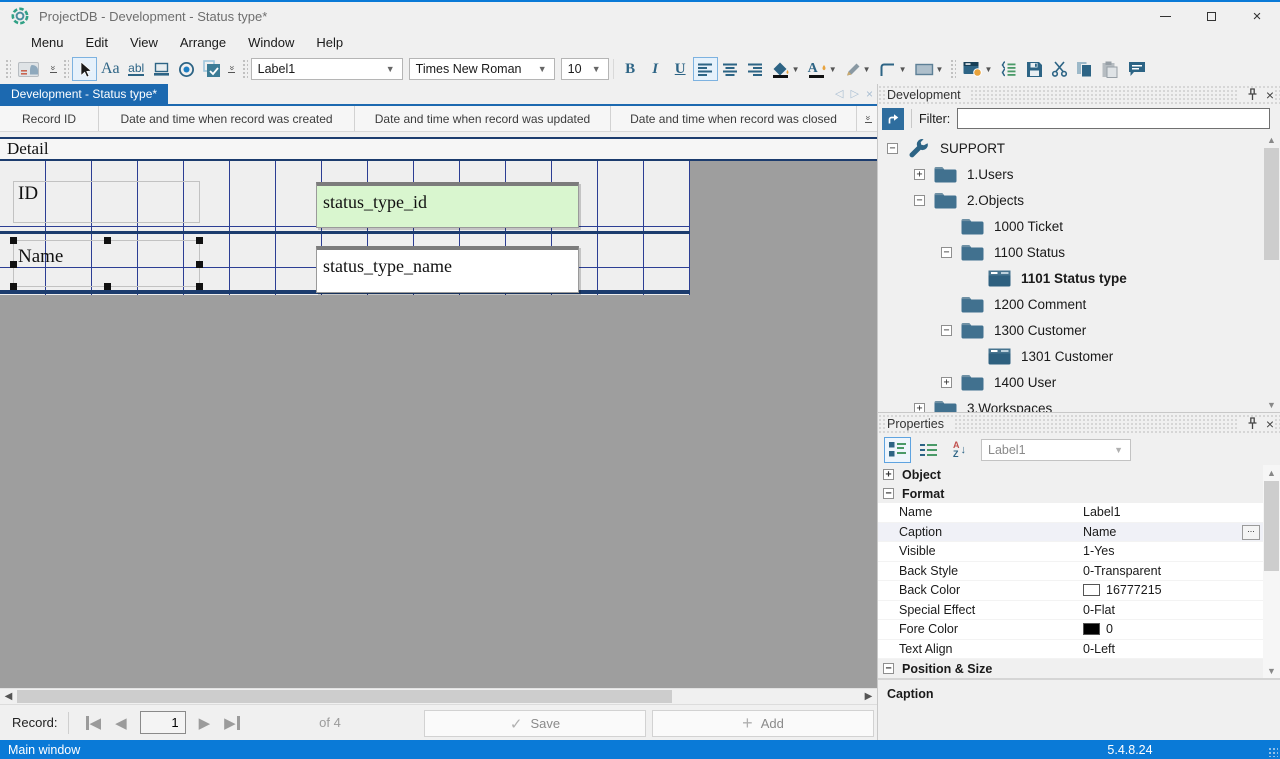 The height and width of the screenshot is (759, 1280). Describe the element at coordinates (1211, 16) in the screenshot. I see `maximize-button` at that location.